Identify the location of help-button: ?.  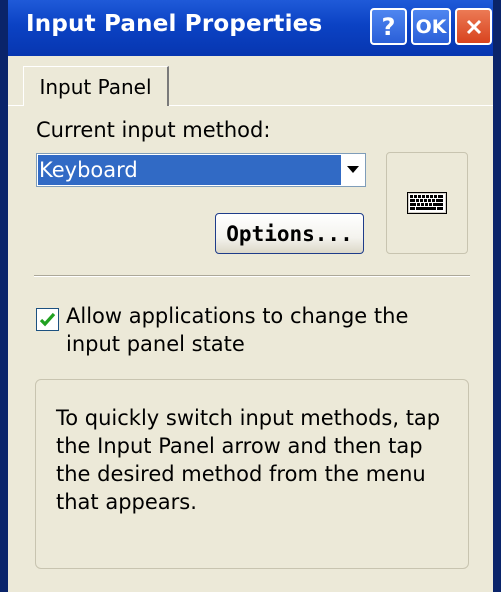
(388, 26).